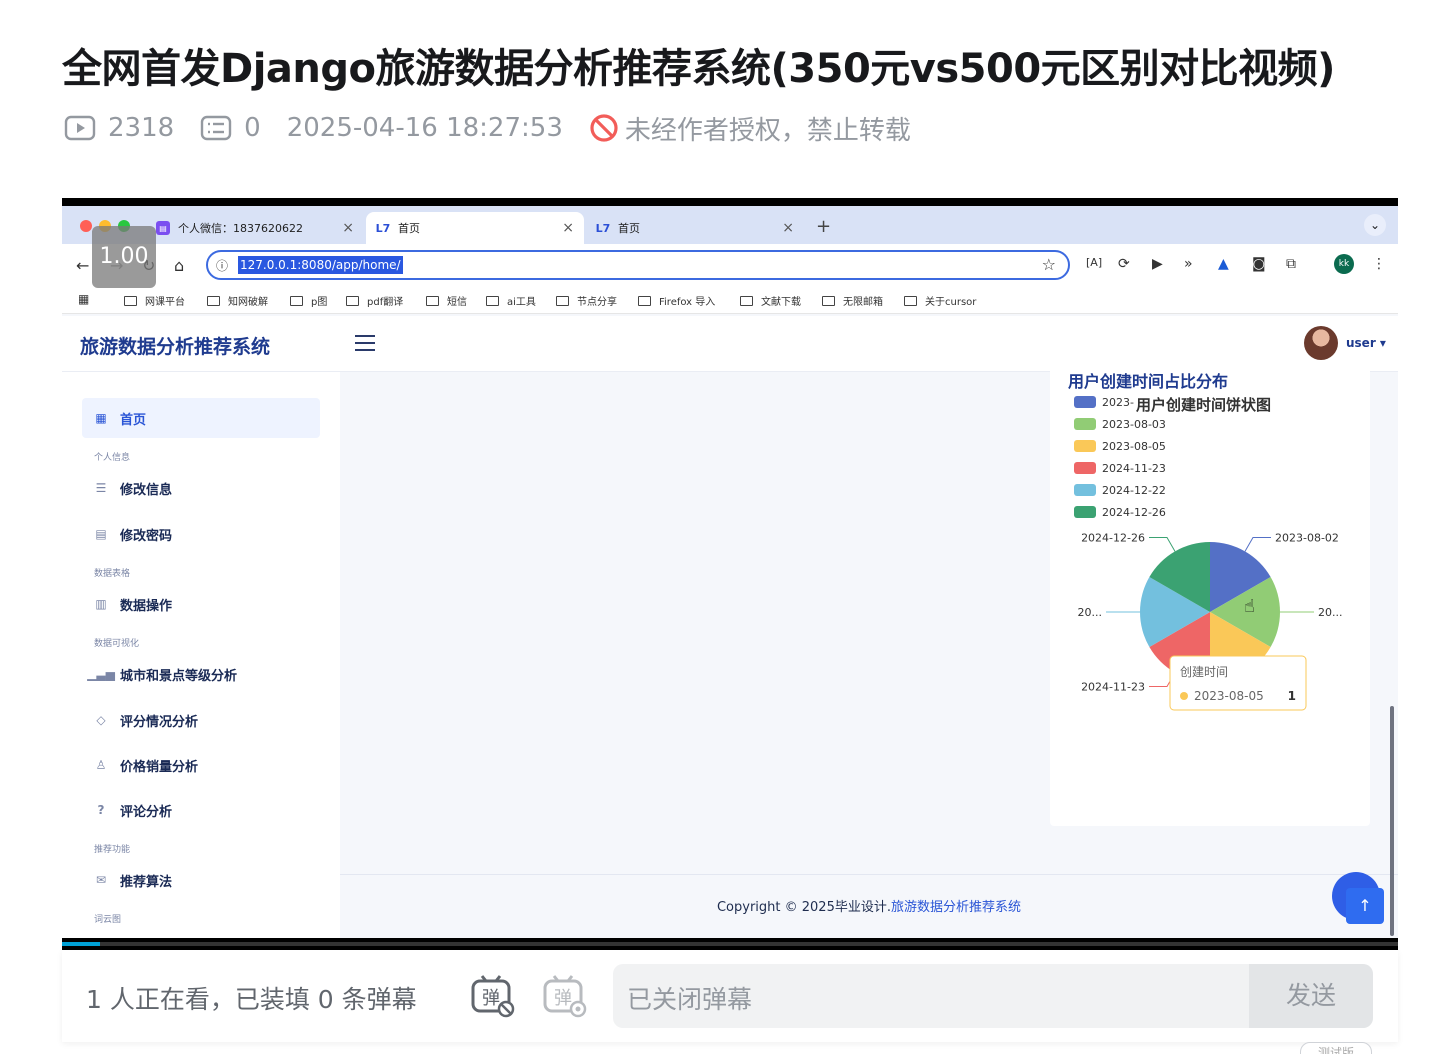 This screenshot has width=1440, height=1054. I want to click on danmaku-input: 已关闭弹幕 发送, so click(993, 996).